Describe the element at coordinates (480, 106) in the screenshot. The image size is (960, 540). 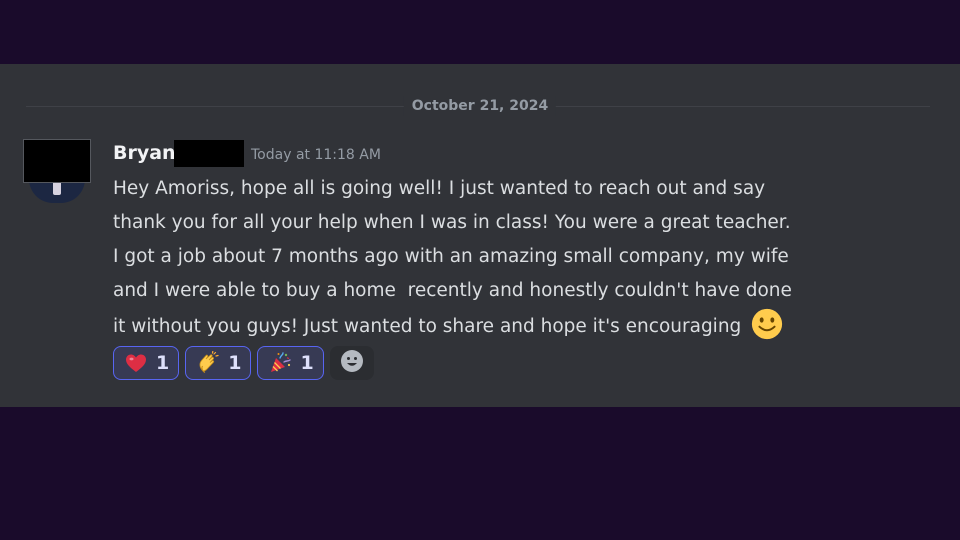
I see `date-divider-label: October 21, 2024` at that location.